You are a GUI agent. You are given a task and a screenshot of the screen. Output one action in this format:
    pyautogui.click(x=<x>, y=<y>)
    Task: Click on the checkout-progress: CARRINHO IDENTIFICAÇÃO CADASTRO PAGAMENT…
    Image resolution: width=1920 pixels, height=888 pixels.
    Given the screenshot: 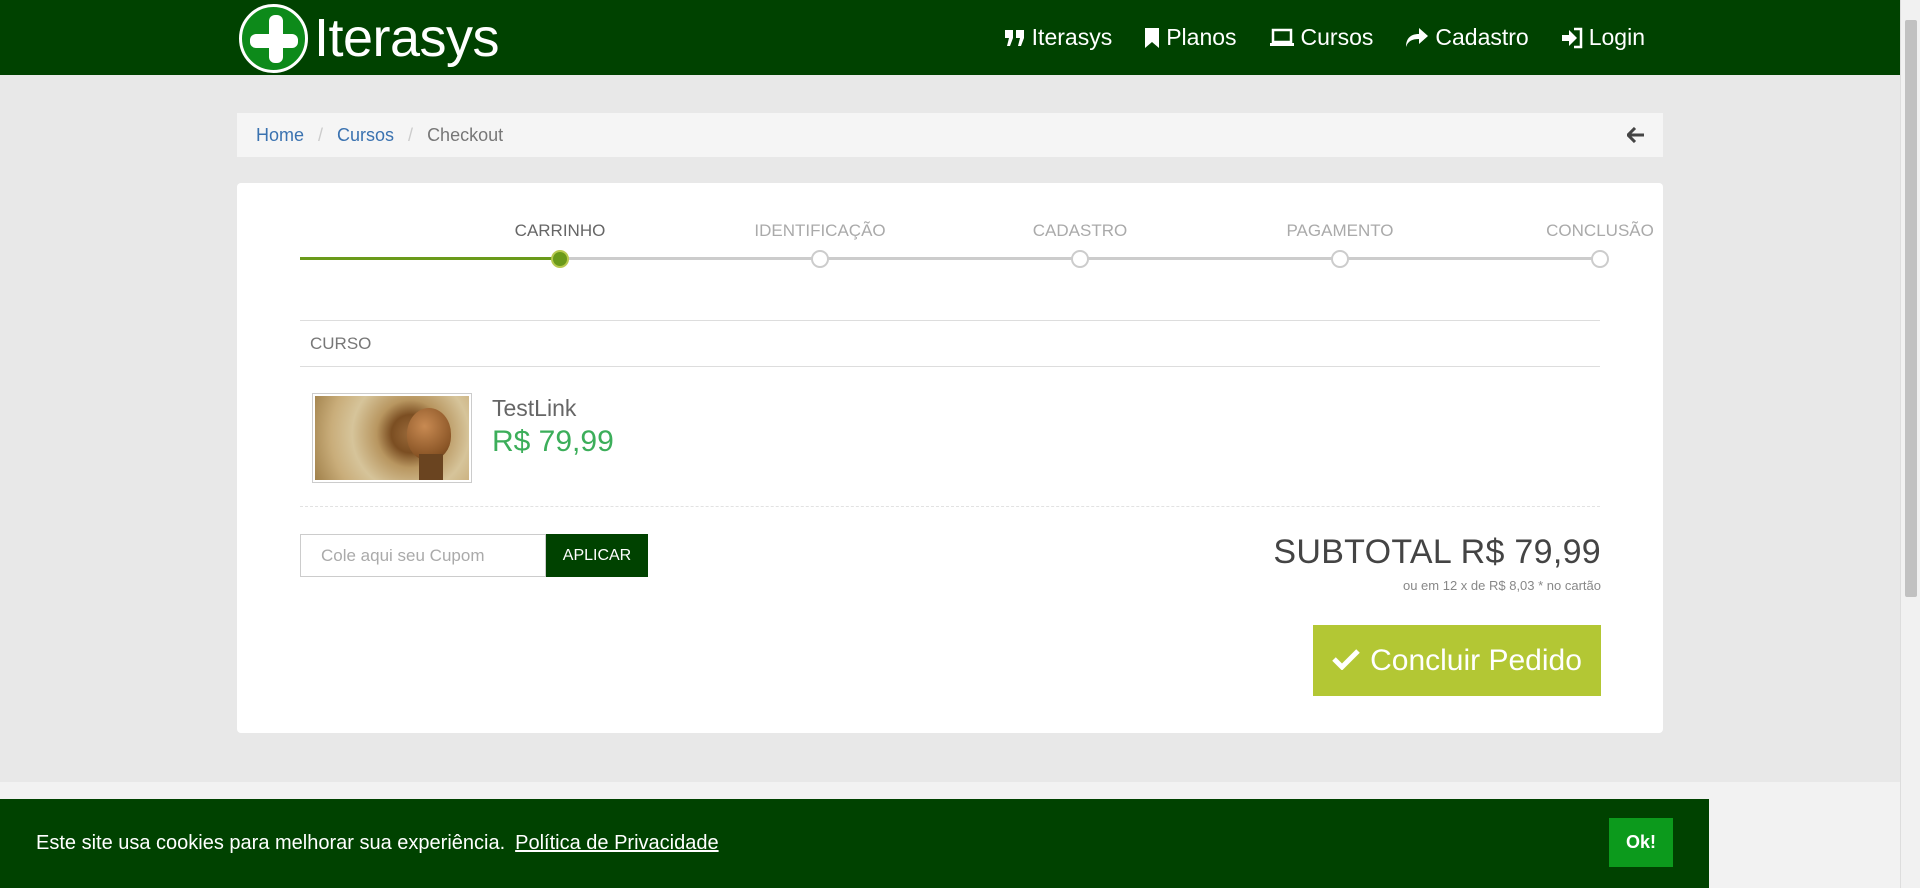 What is the action you would take?
    pyautogui.click(x=977, y=246)
    